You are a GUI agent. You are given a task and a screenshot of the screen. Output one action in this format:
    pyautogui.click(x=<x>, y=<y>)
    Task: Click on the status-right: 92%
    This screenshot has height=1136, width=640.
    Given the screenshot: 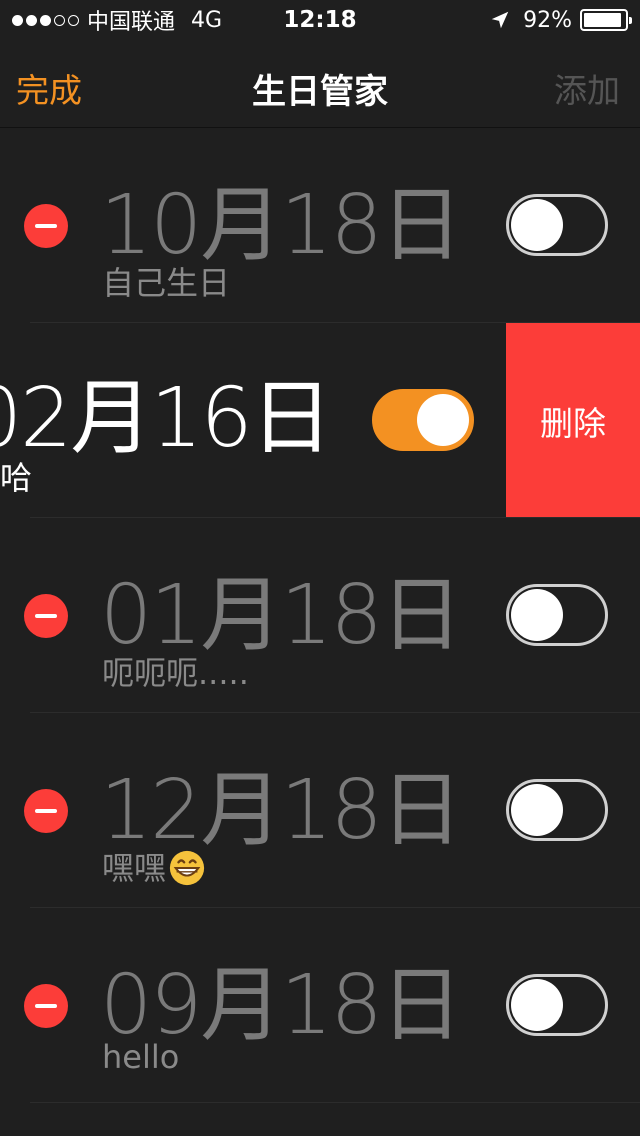 What is the action you would take?
    pyautogui.click(x=560, y=20)
    